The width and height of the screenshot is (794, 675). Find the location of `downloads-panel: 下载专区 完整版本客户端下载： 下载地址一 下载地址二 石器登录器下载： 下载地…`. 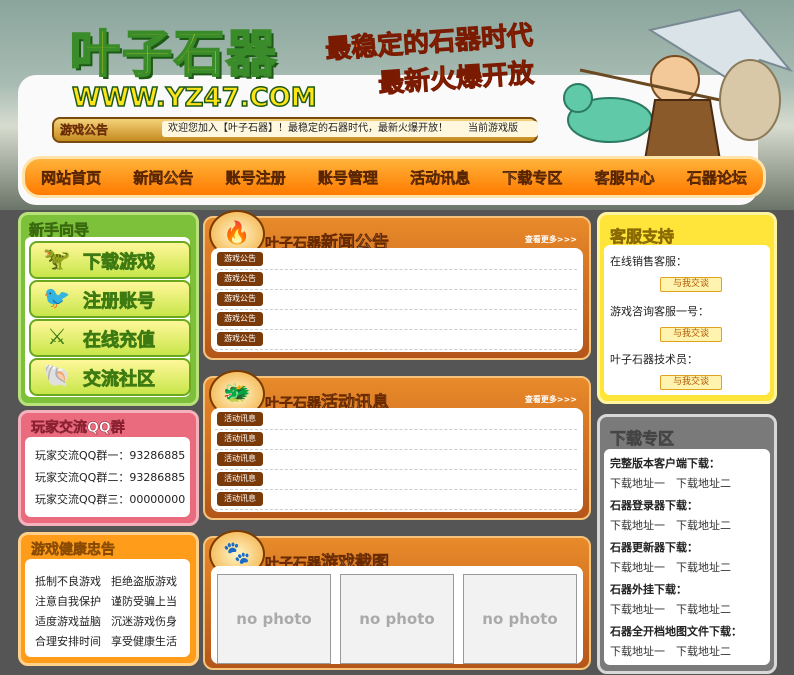

downloads-panel: 下载专区 完整版本客户端下载： 下载地址一 下载地址二 石器登录器下载： 下载地… is located at coordinates (687, 544).